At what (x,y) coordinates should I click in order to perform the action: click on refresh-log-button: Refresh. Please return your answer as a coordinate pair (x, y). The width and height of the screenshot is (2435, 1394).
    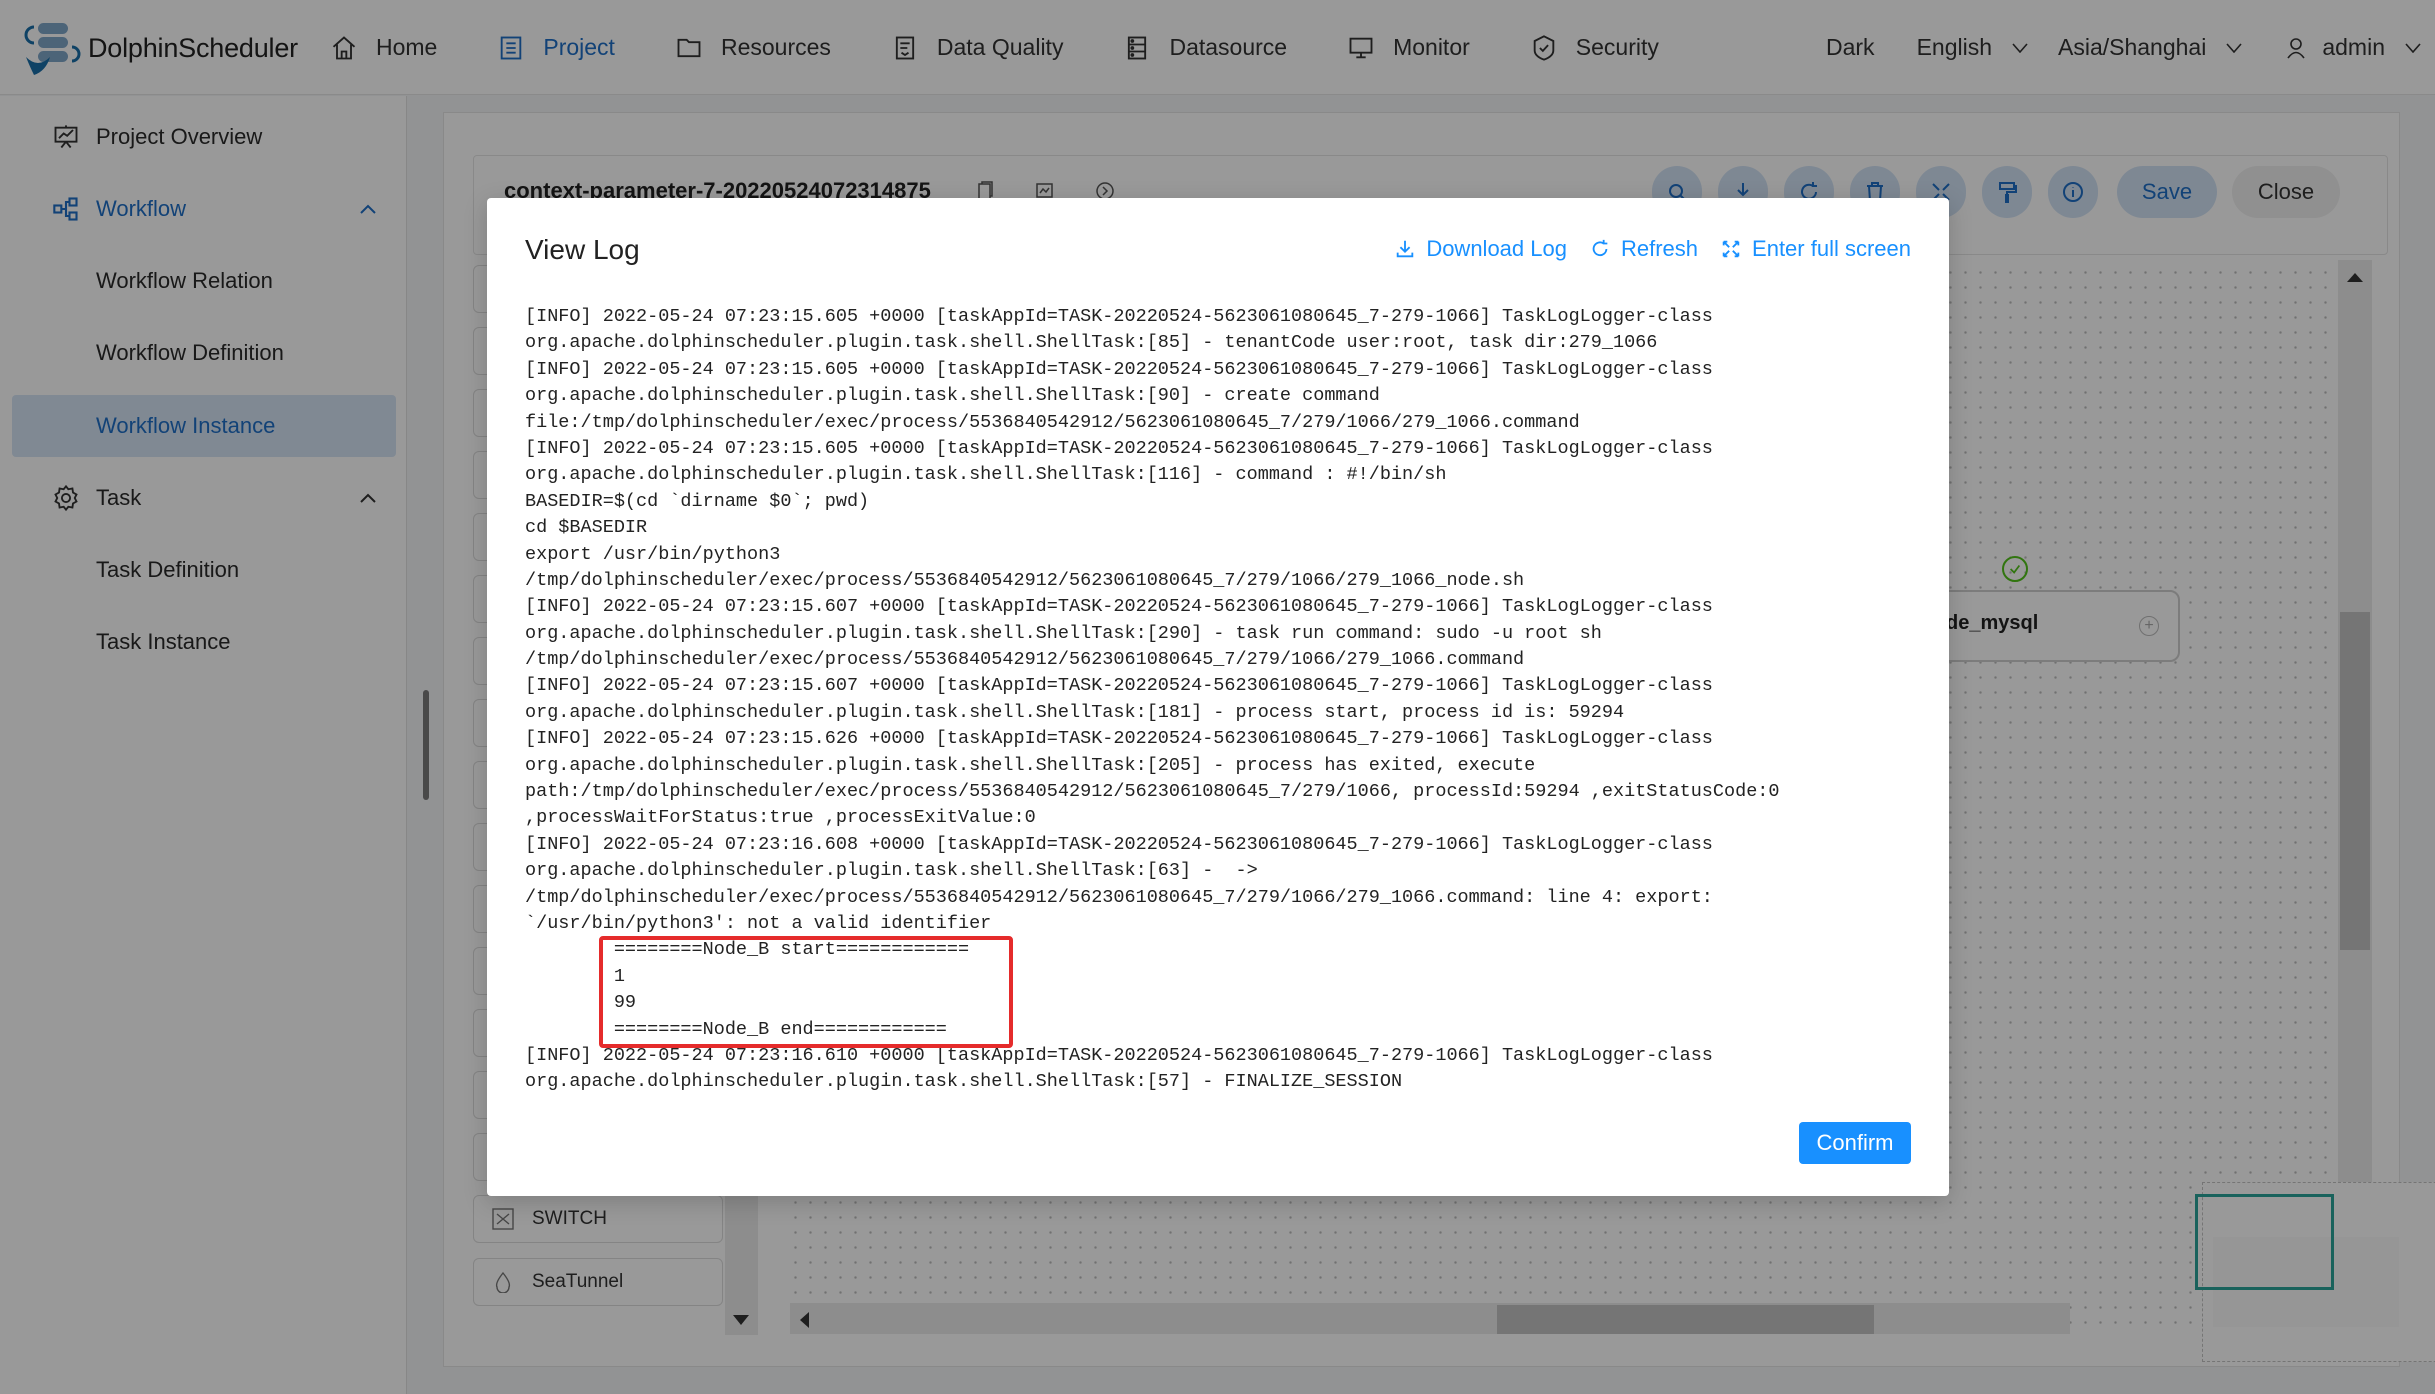
    Looking at the image, I should click on (1643, 249).